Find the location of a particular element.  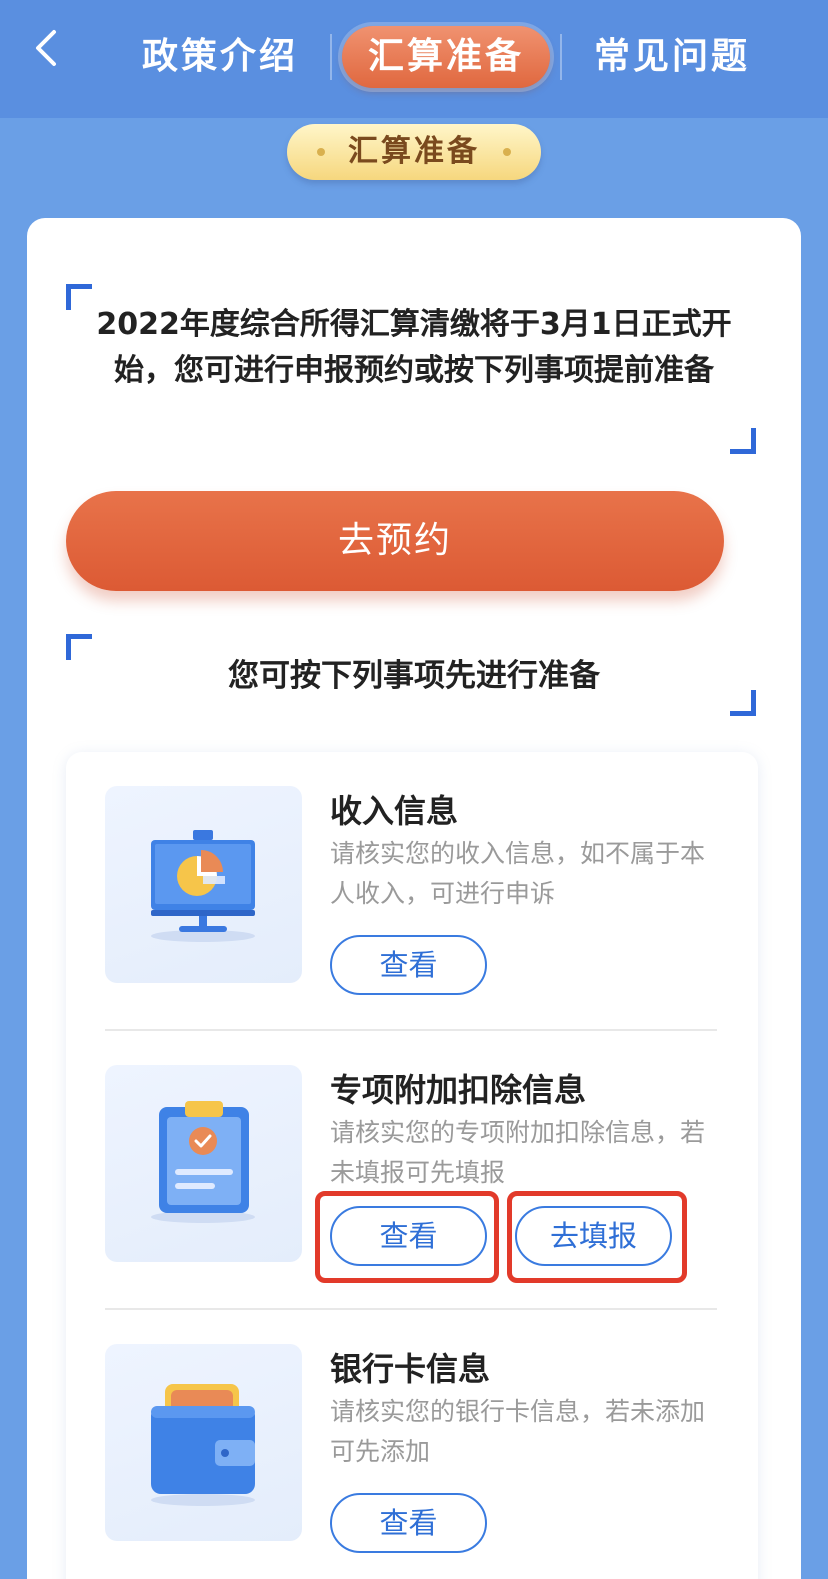

list-item-special-deduction-info: 专项附加扣除信息 请核实您的专项附加扣除信息，若未填报可先填报 查看 去填报 is located at coordinates (412, 1170).